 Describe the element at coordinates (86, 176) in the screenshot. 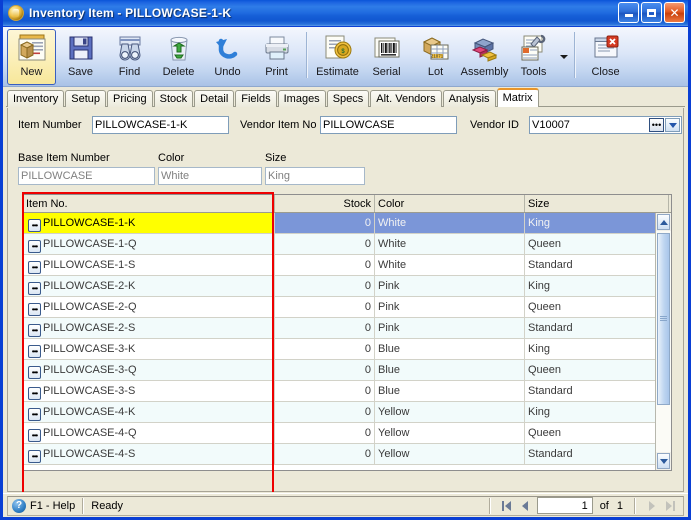

I see `base-item-number-input` at that location.